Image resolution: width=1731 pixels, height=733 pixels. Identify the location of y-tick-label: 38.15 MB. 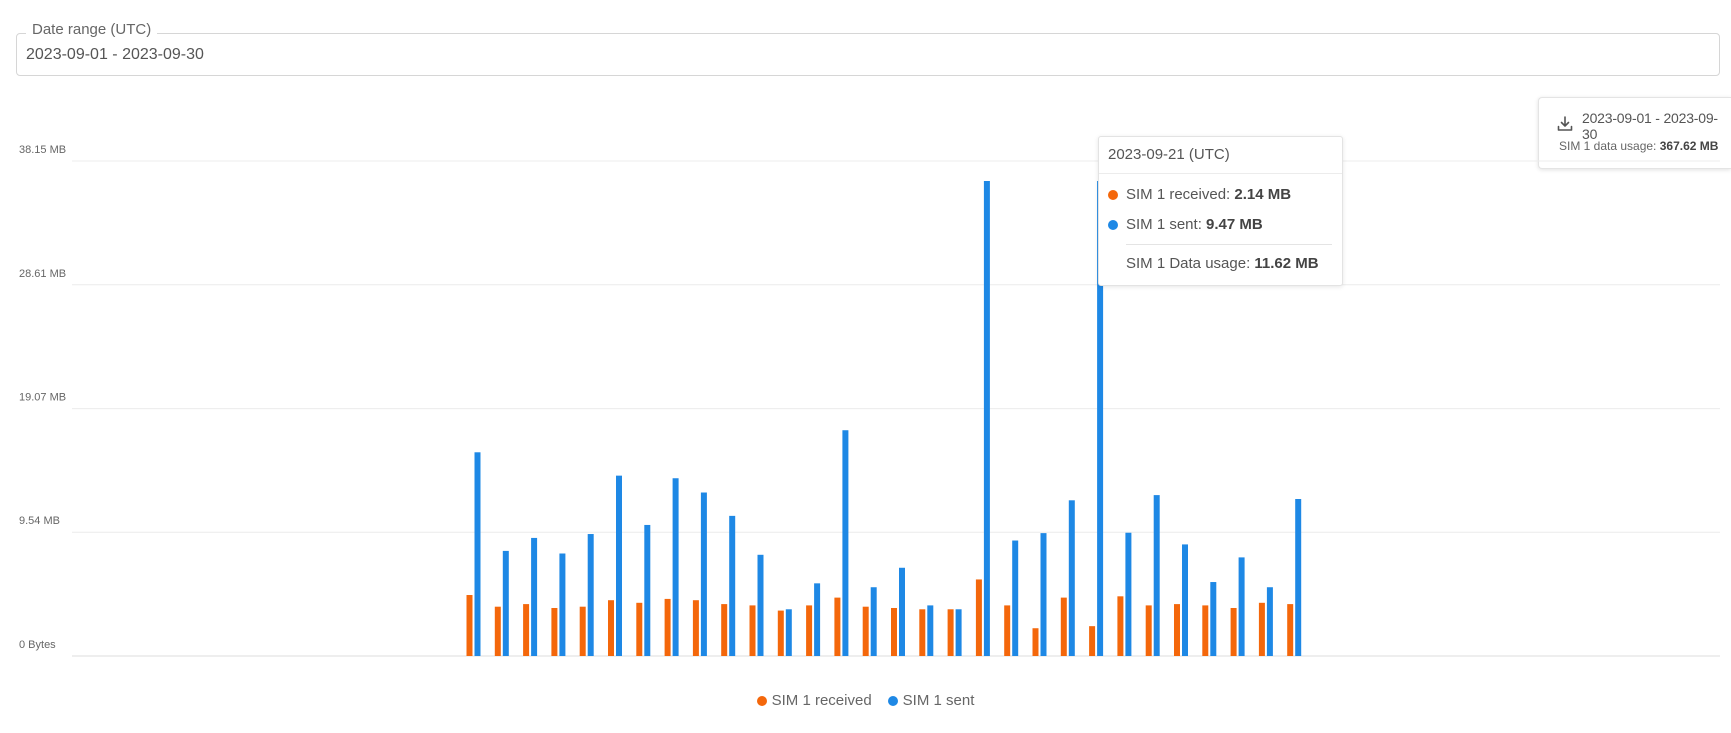
(42, 150).